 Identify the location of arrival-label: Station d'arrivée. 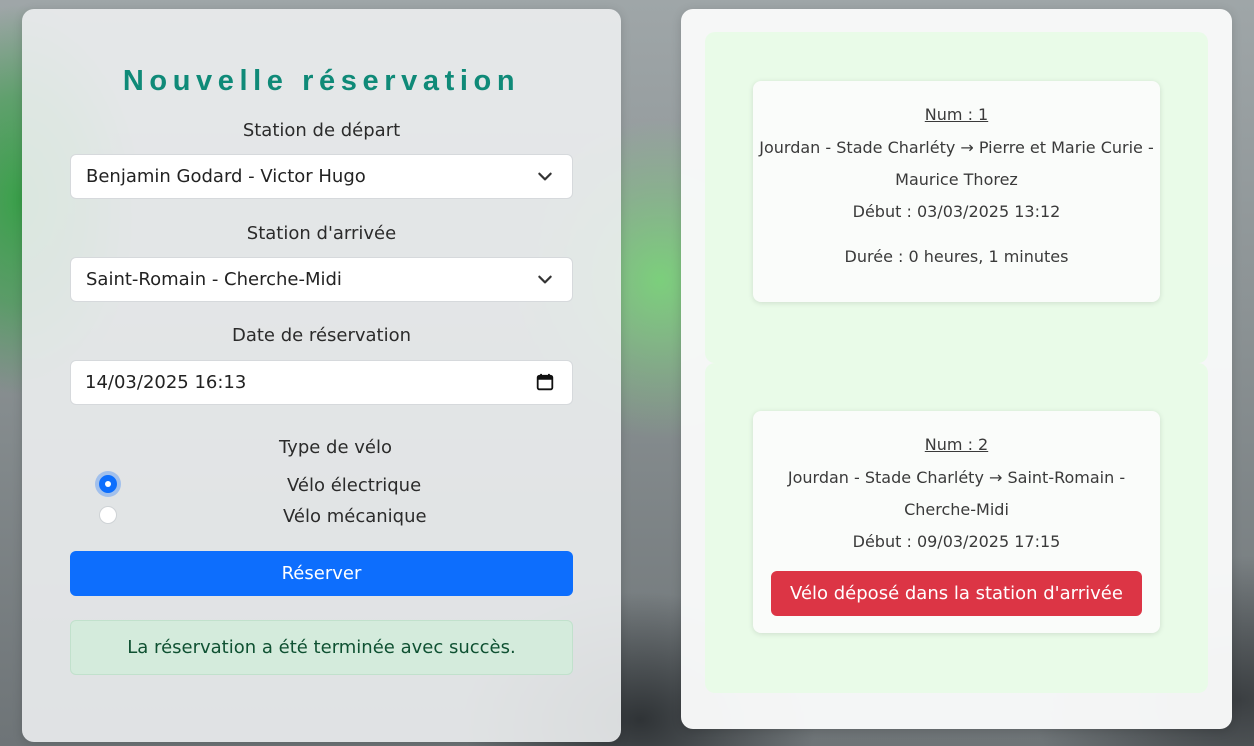
(321, 233).